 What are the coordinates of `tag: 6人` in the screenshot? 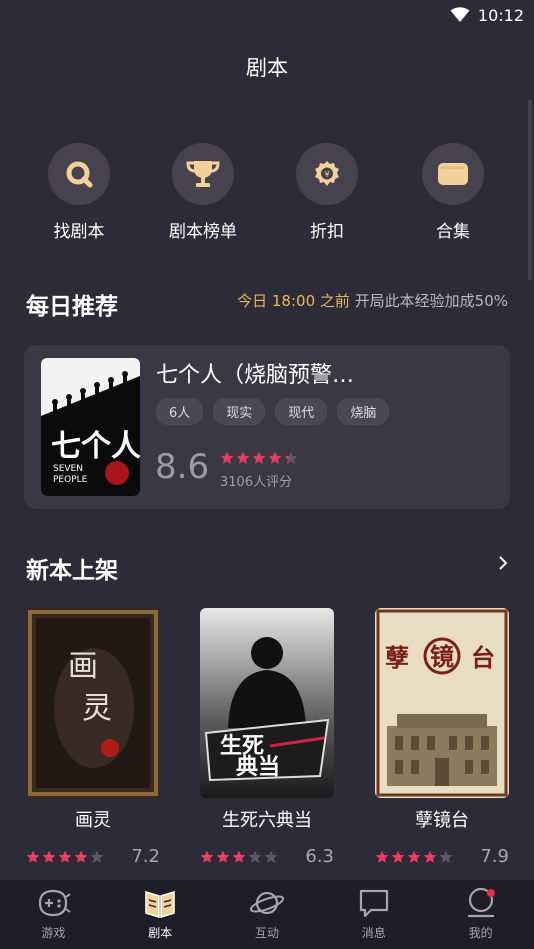 It's located at (180, 411).